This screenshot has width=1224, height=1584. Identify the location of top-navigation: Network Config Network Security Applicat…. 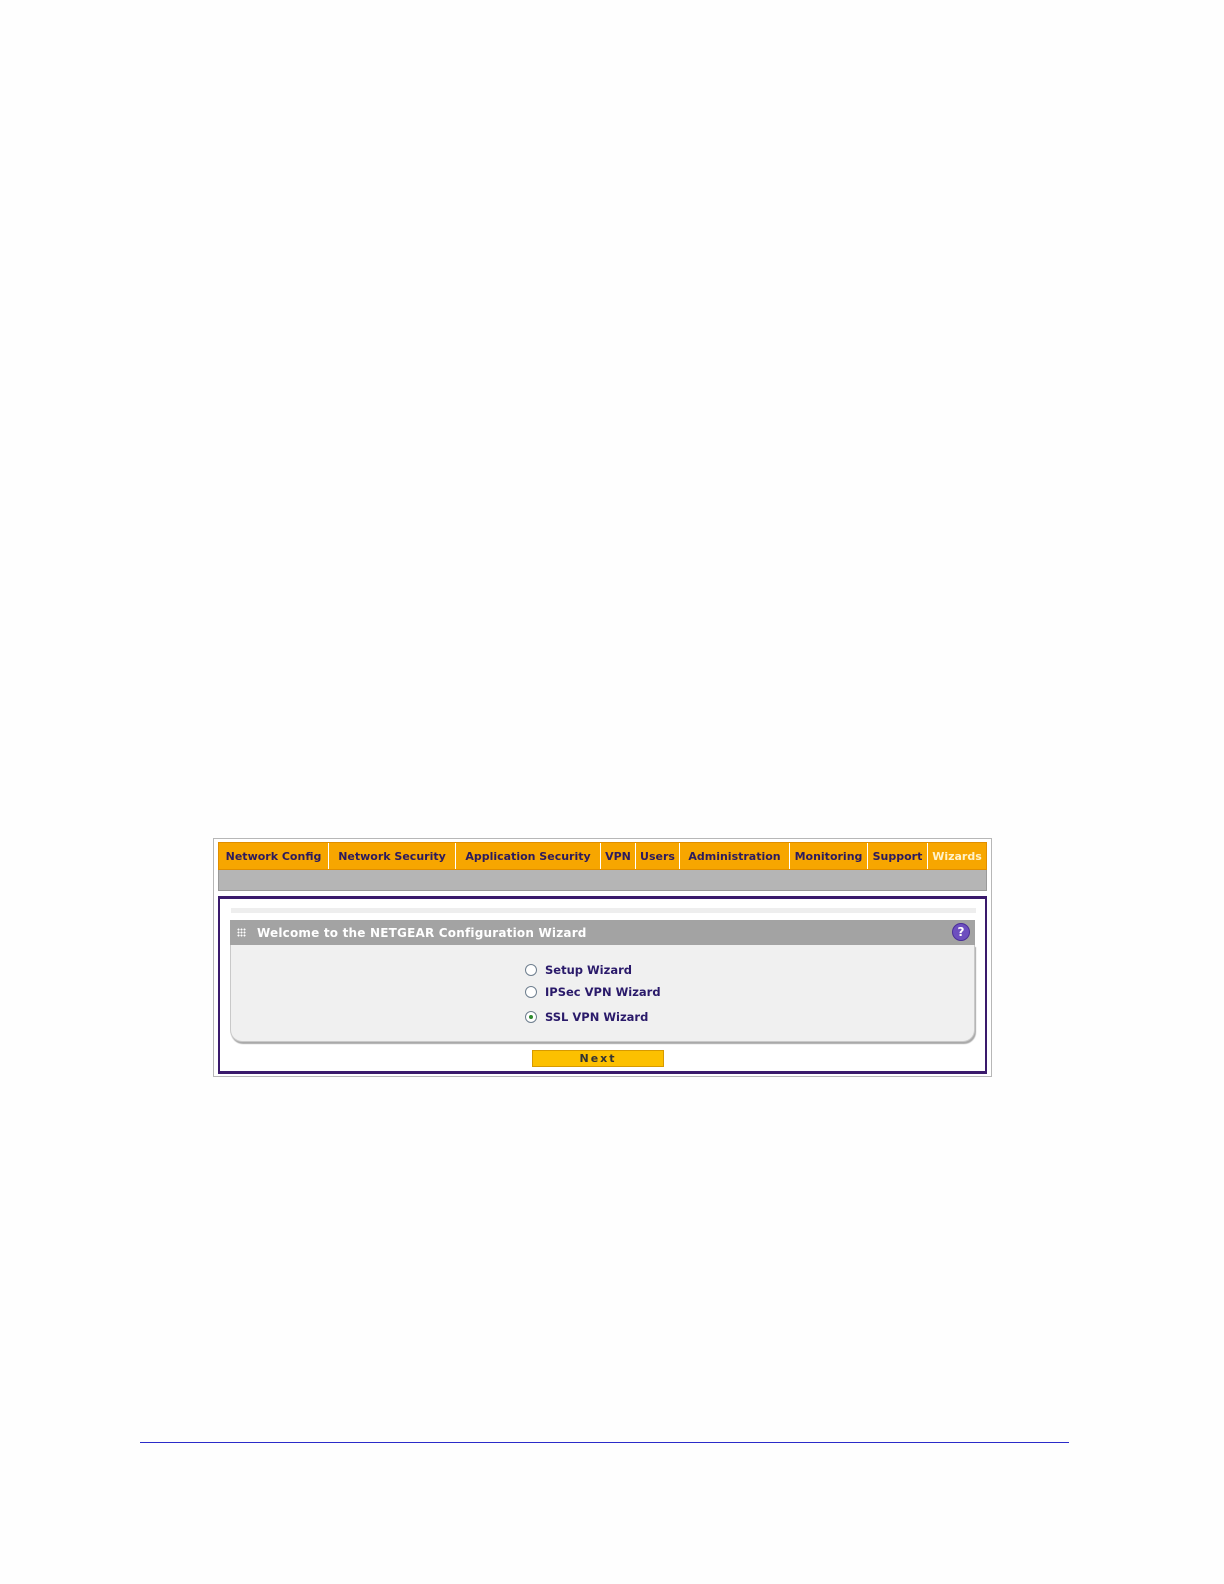
(602, 856).